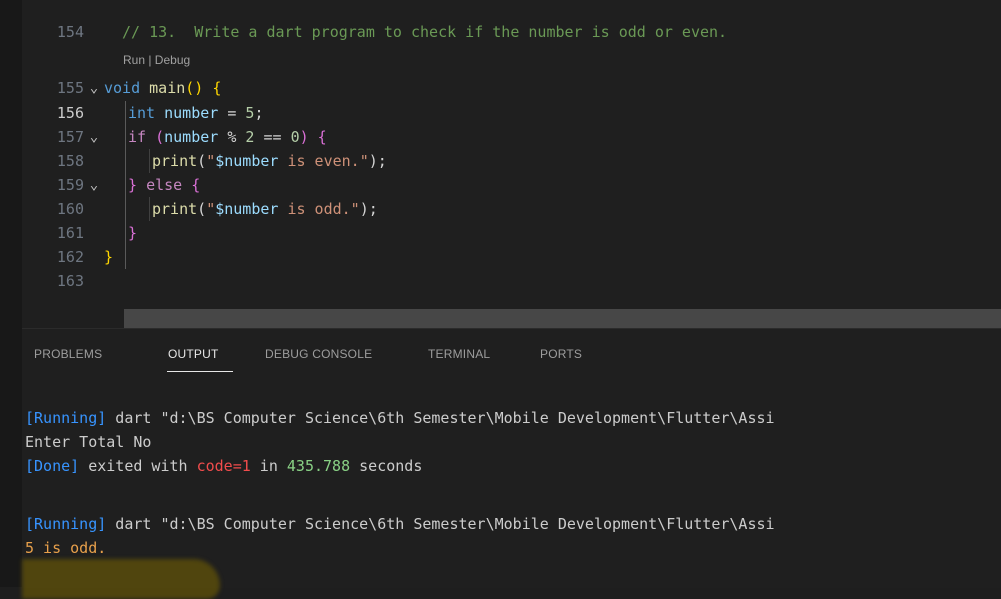 The image size is (1001, 599). Describe the element at coordinates (66, 548) in the screenshot. I see `output-line: 5 is odd.` at that location.